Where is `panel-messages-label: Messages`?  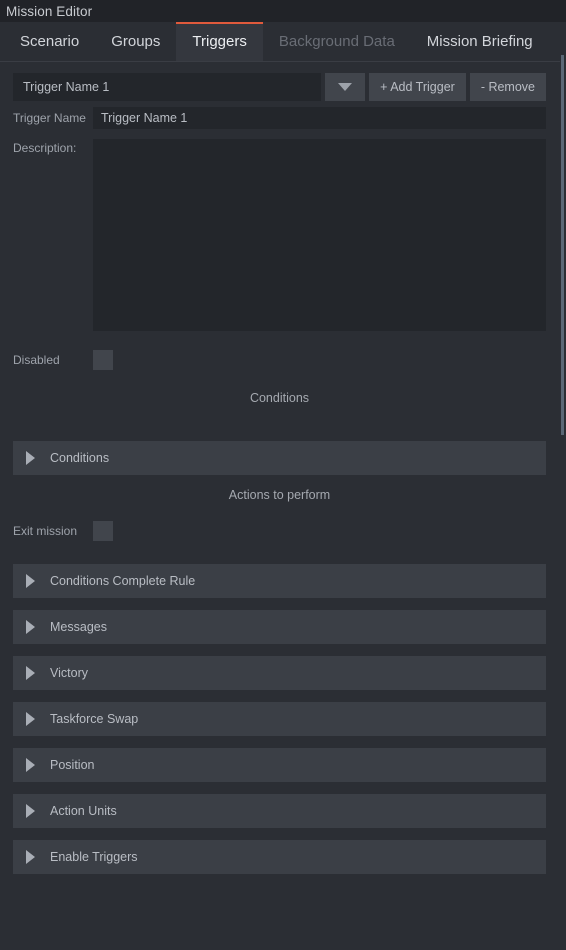 panel-messages-label: Messages is located at coordinates (78, 627).